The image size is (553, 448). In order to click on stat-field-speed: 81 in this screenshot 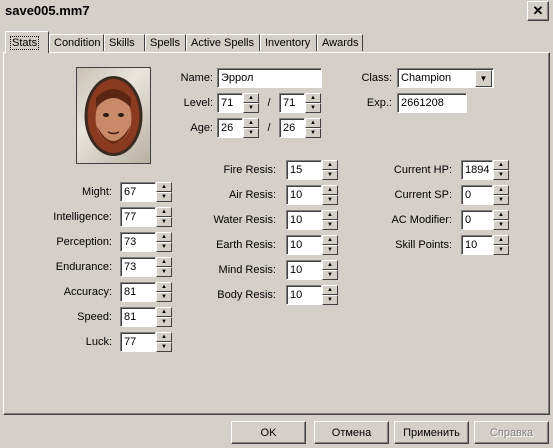, I will do `click(138, 317)`.